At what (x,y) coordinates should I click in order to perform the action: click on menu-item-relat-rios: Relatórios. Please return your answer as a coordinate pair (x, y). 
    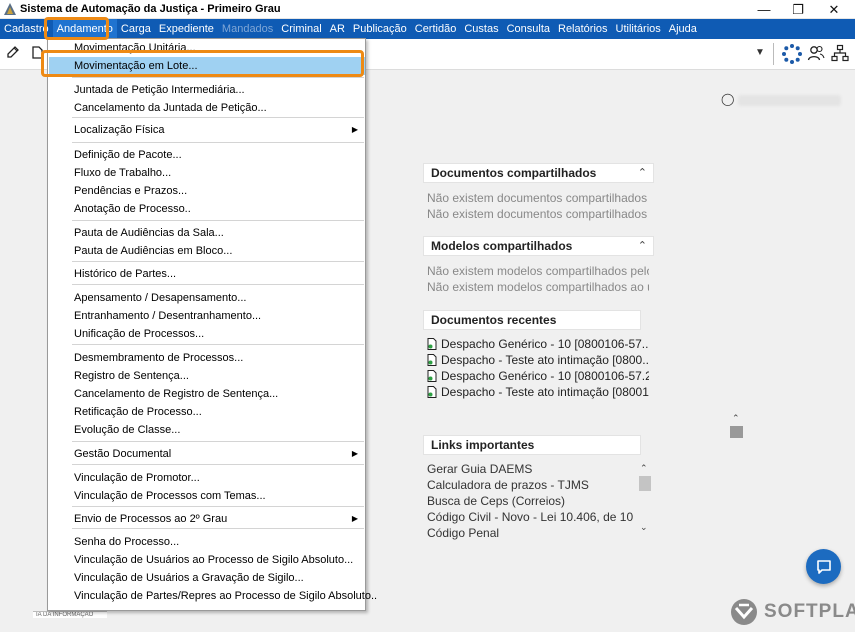
    Looking at the image, I should click on (583, 29).